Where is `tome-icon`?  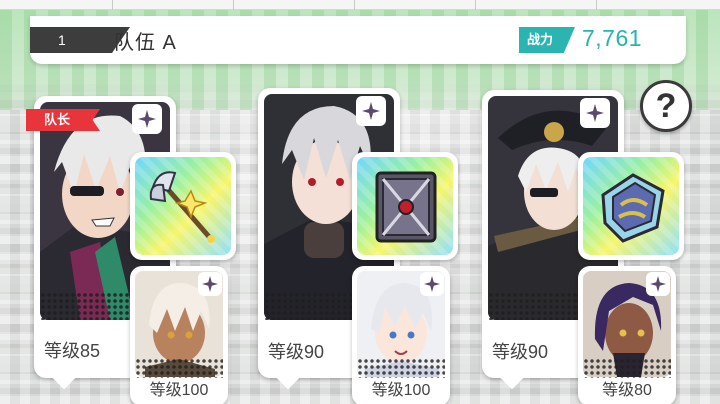
tome-icon is located at coordinates (406, 207).